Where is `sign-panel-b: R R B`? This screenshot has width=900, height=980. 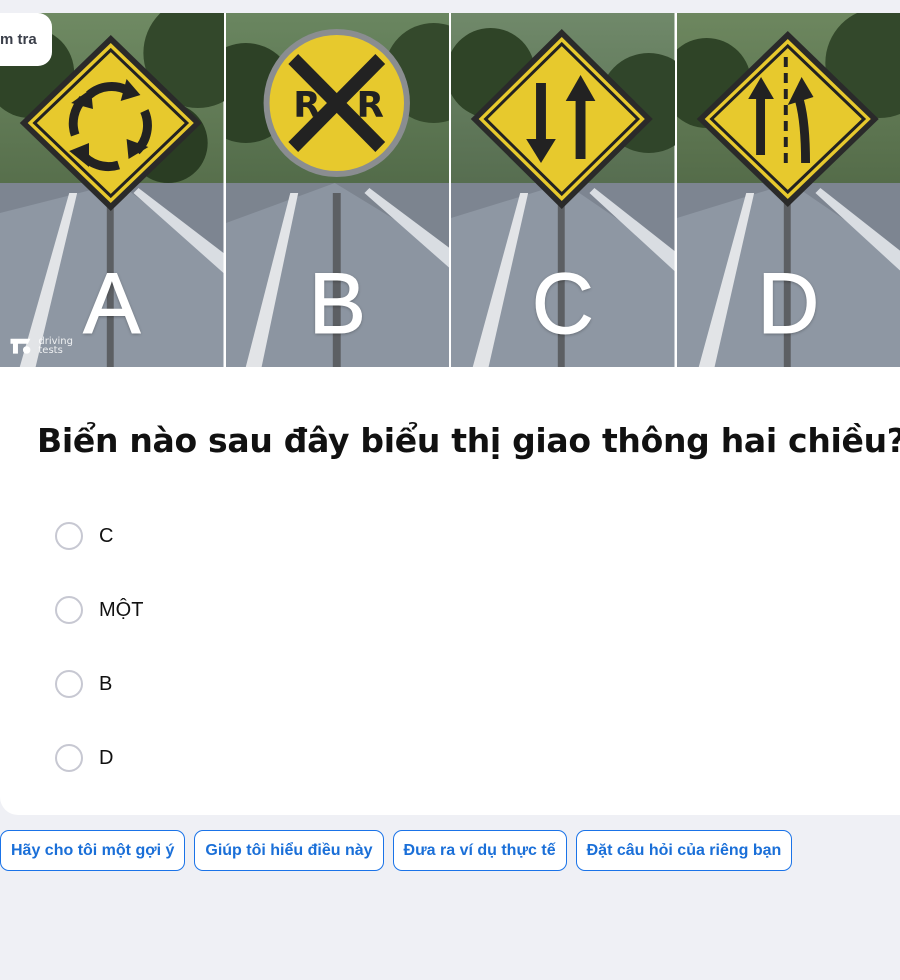
sign-panel-b: R R B is located at coordinates (337, 190).